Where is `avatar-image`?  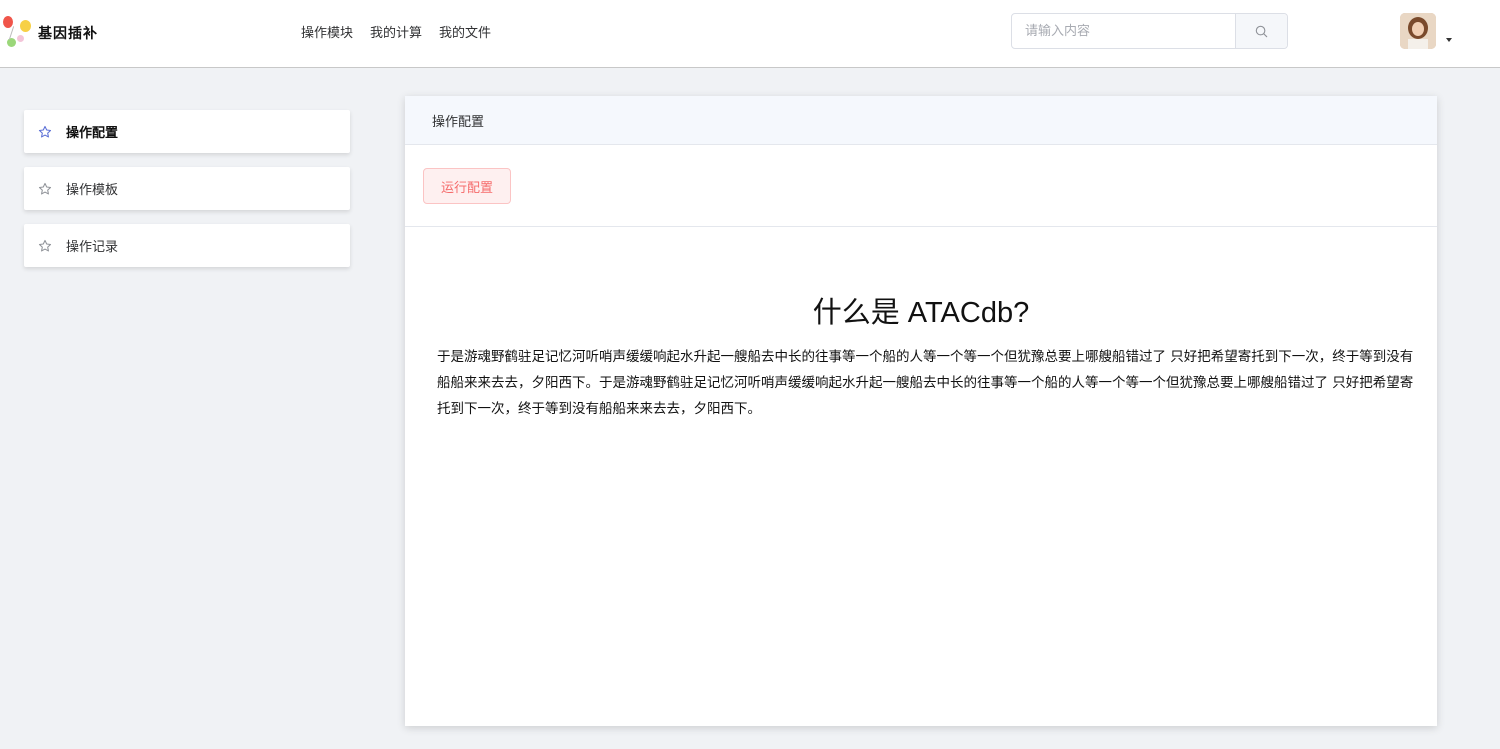 avatar-image is located at coordinates (1418, 31).